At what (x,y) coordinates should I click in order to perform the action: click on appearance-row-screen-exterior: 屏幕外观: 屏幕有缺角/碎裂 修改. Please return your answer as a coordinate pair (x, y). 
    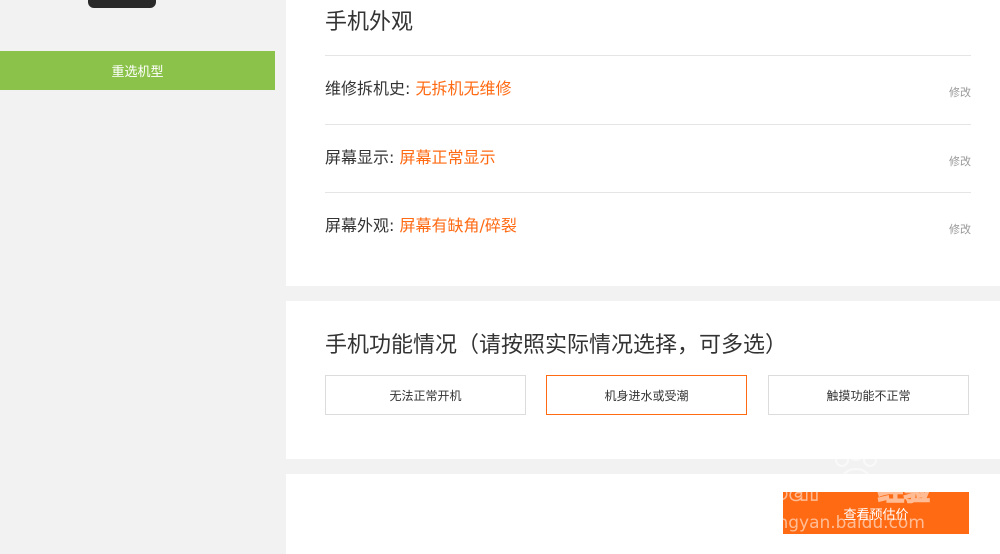
    Looking at the image, I should click on (648, 232).